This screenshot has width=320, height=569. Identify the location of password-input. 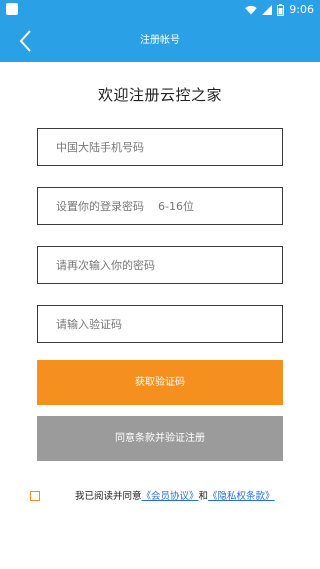
(160, 206).